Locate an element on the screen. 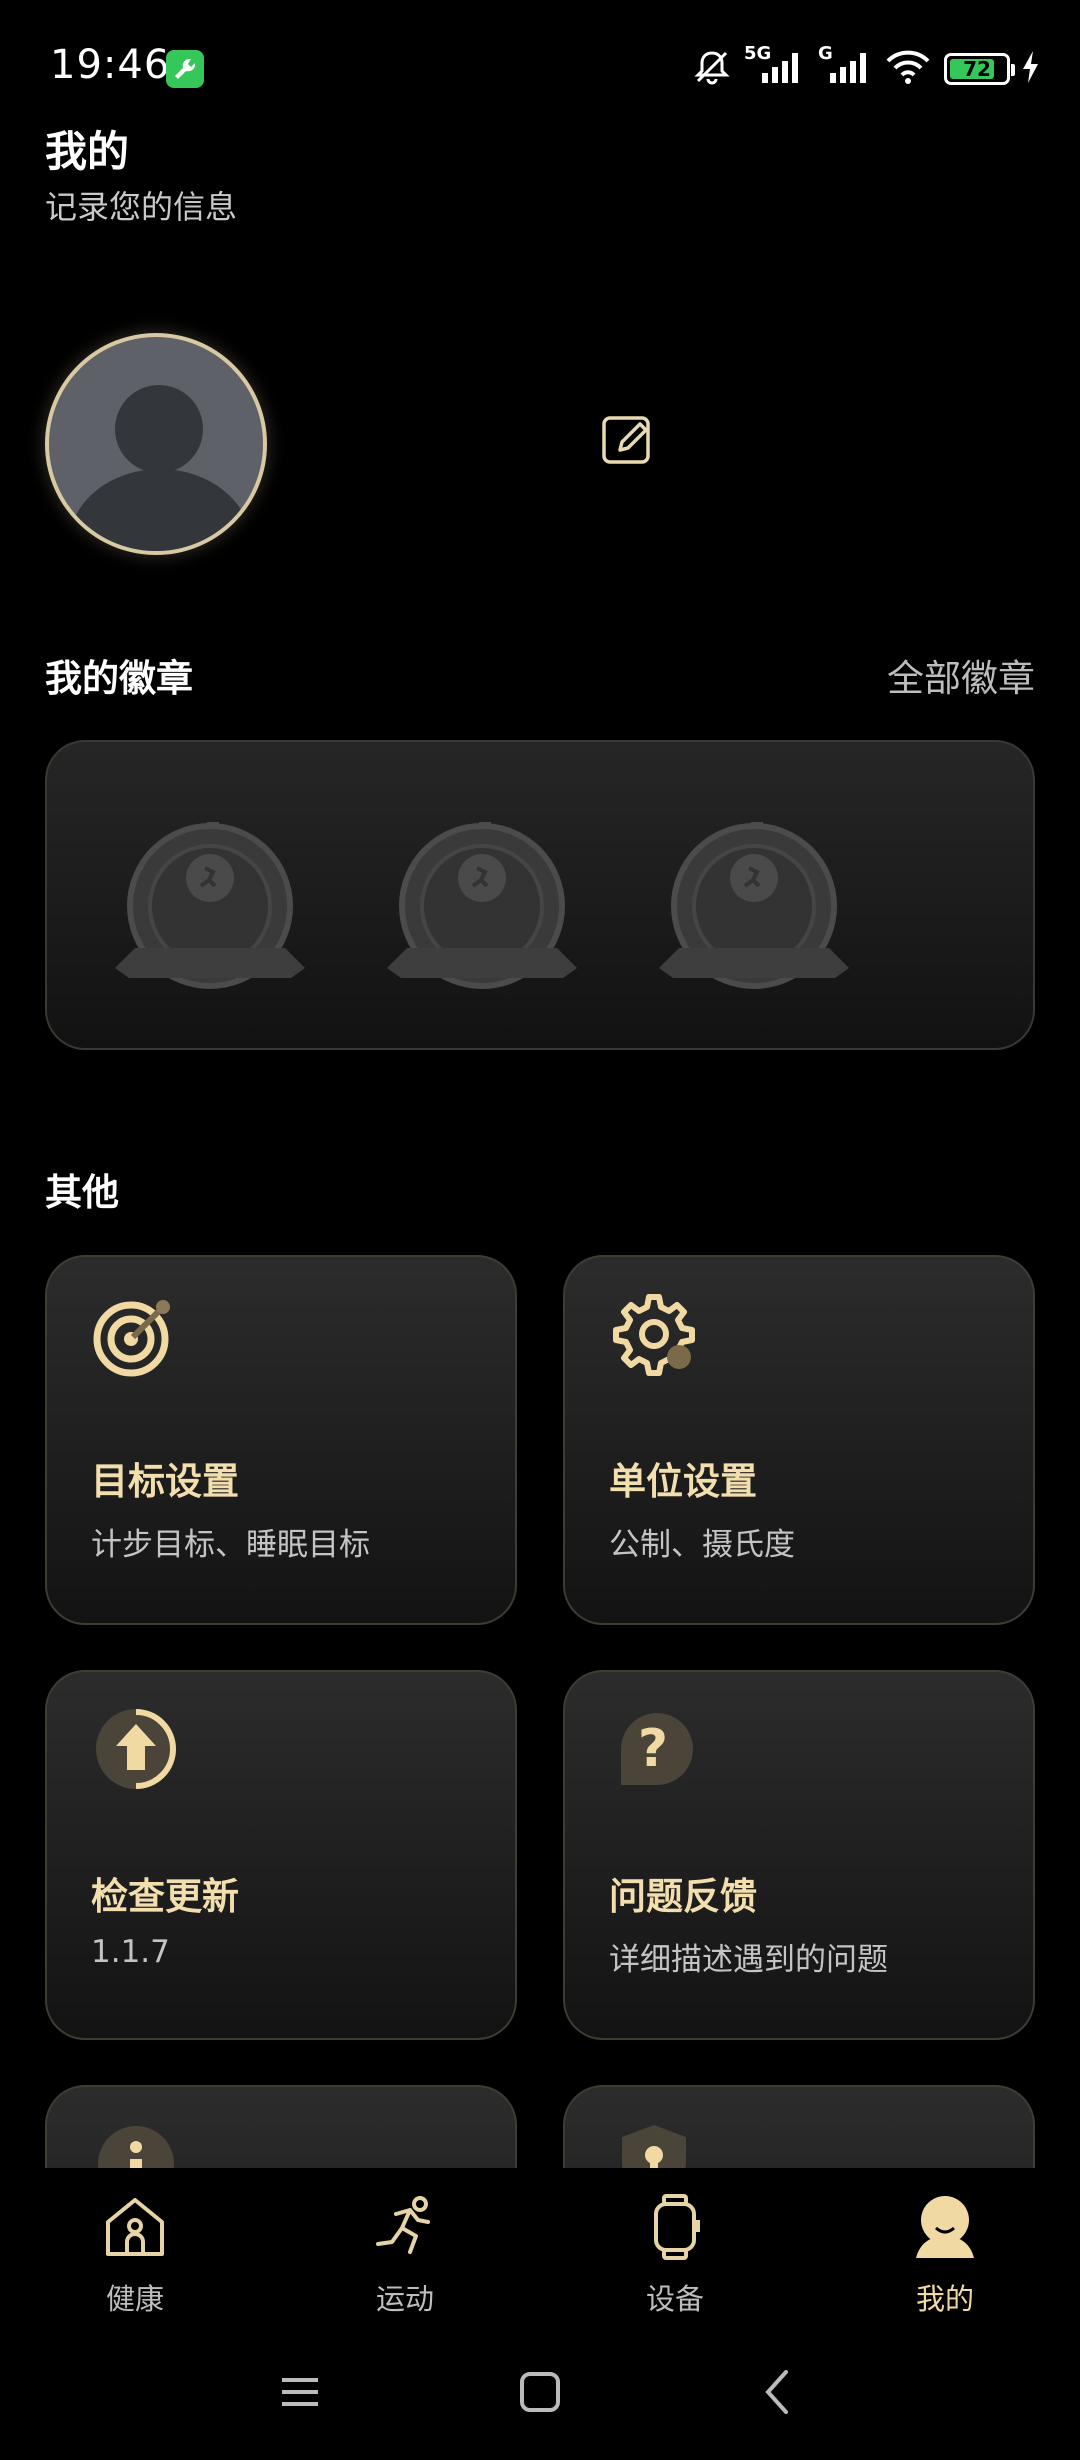 This screenshot has width=1080, height=2460. system-nav-bar is located at coordinates (540, 2394).